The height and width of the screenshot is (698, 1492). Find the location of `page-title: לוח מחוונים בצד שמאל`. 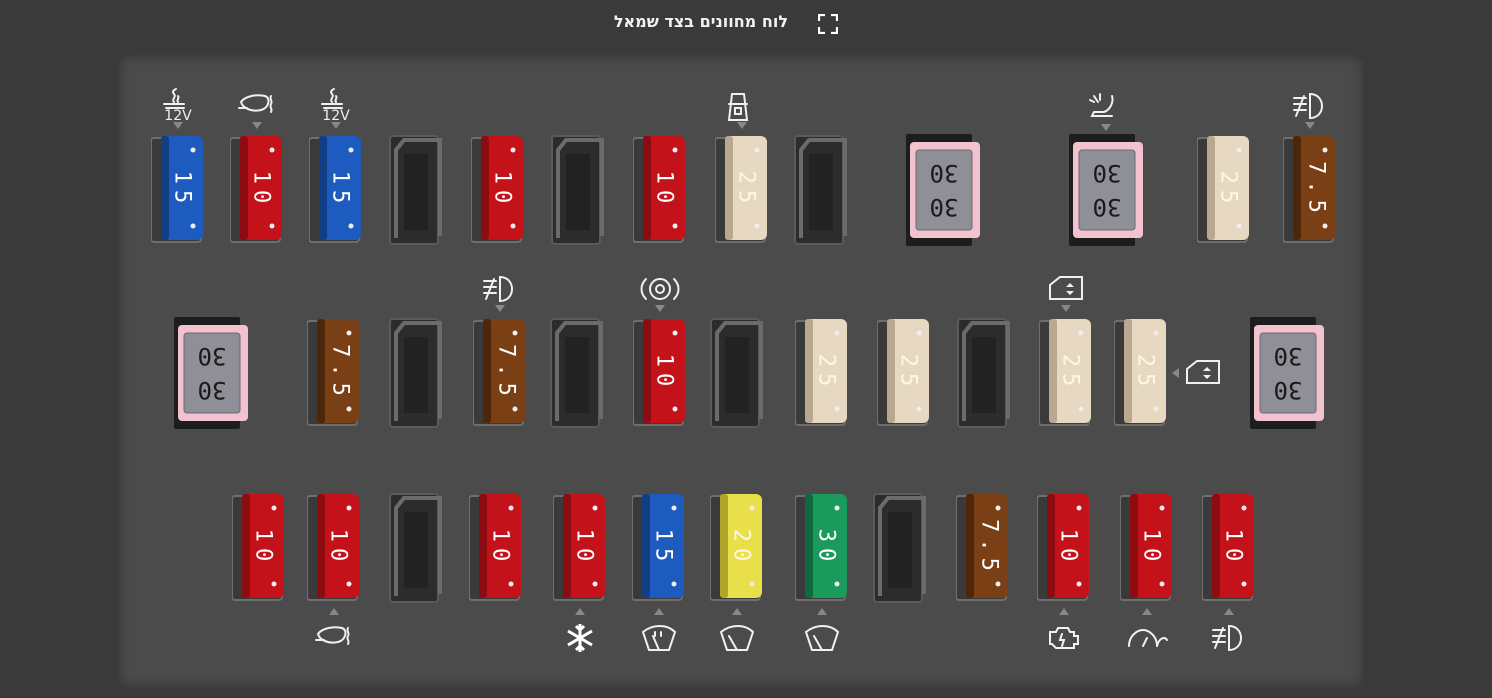

page-title: לוח מחוונים בצד שמאל is located at coordinates (700, 21).